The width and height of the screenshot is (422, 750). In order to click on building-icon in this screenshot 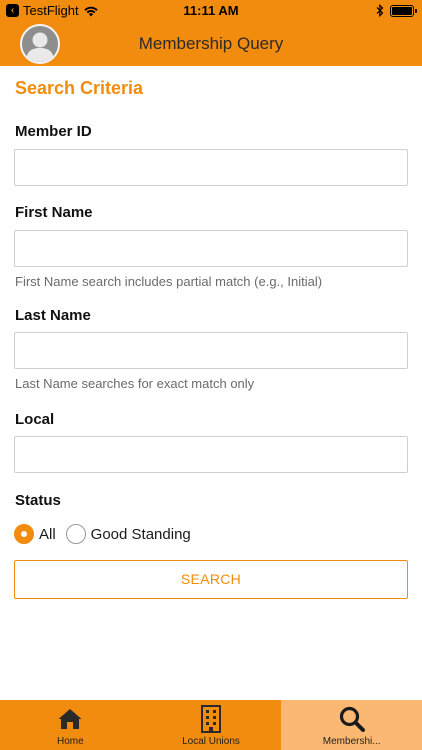, I will do `click(211, 719)`.